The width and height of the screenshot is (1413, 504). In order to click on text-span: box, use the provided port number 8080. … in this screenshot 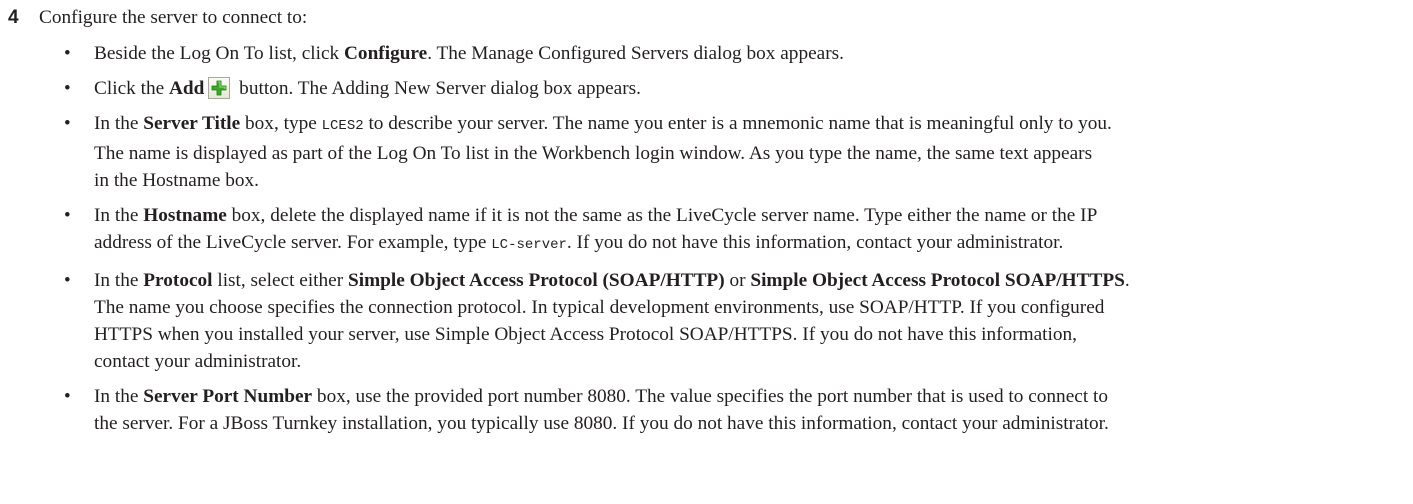, I will do `click(710, 396)`.